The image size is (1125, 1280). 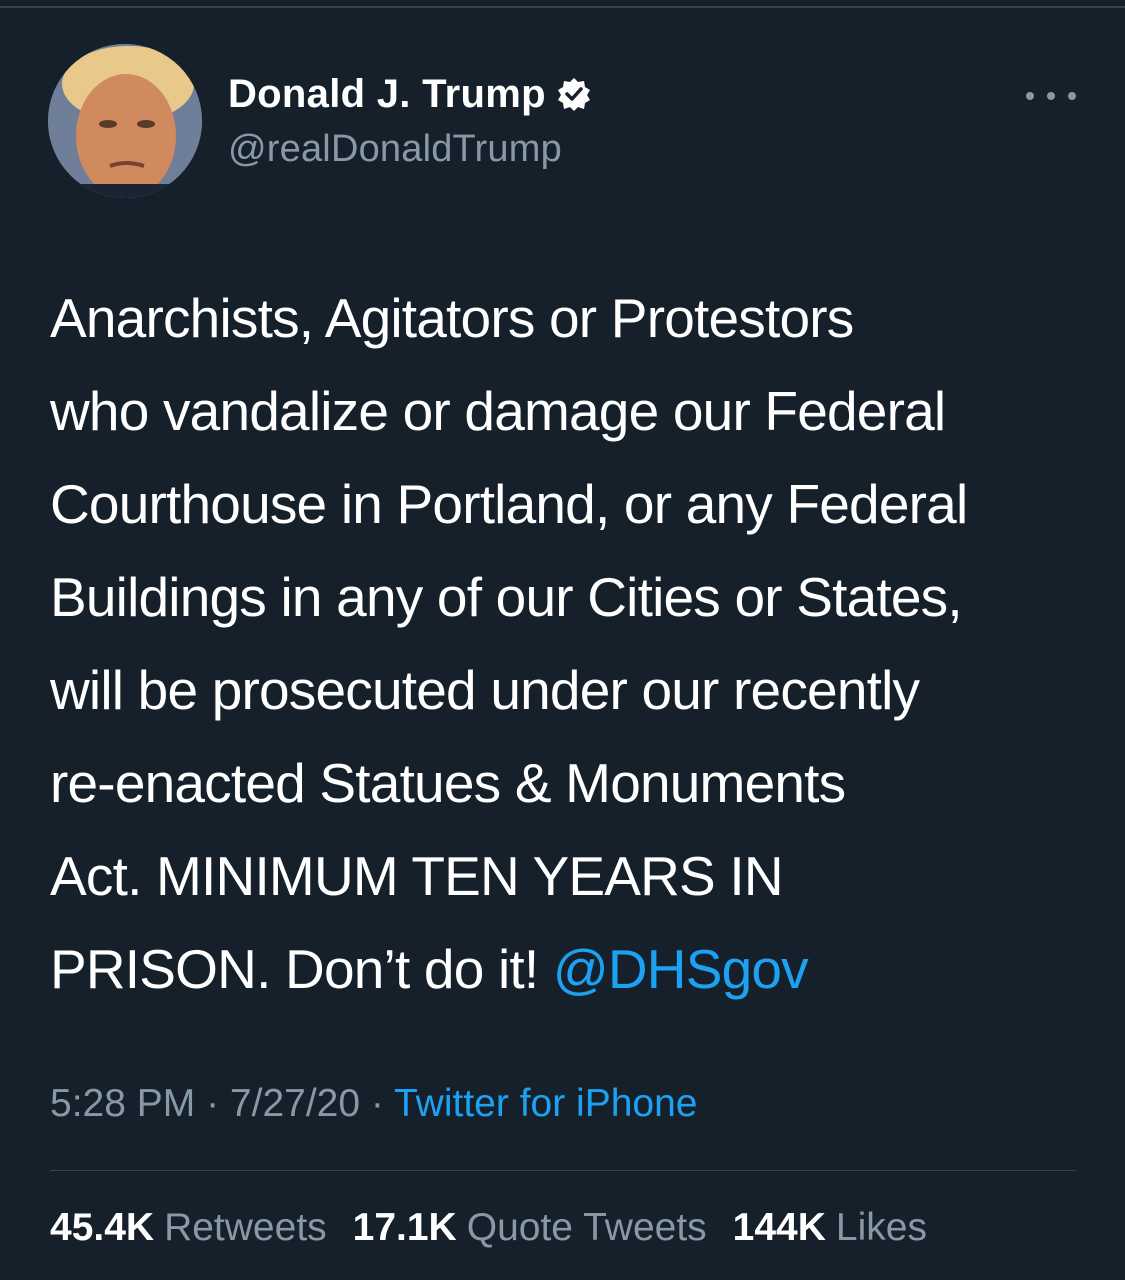 I want to click on likes-count: 144K, so click(x=779, y=1227).